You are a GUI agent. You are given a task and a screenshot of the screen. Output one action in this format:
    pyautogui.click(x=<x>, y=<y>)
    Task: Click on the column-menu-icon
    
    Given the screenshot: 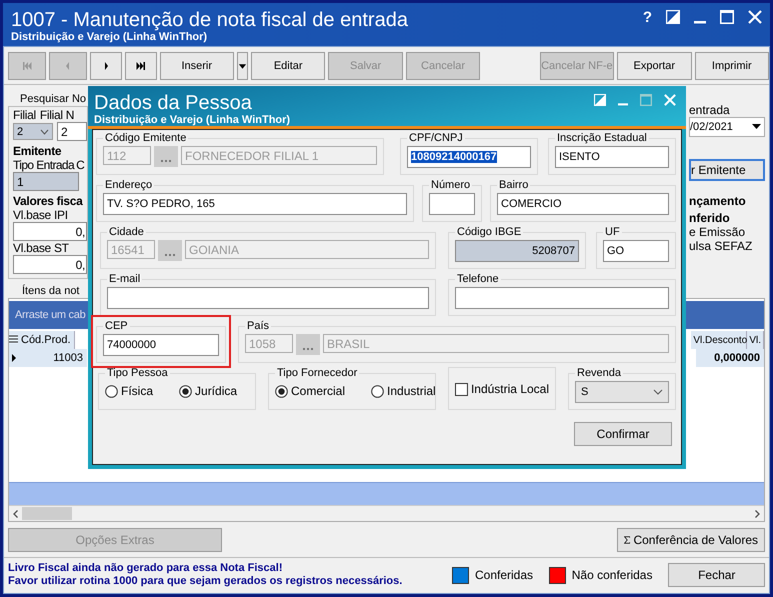 What is the action you would take?
    pyautogui.click(x=13, y=340)
    